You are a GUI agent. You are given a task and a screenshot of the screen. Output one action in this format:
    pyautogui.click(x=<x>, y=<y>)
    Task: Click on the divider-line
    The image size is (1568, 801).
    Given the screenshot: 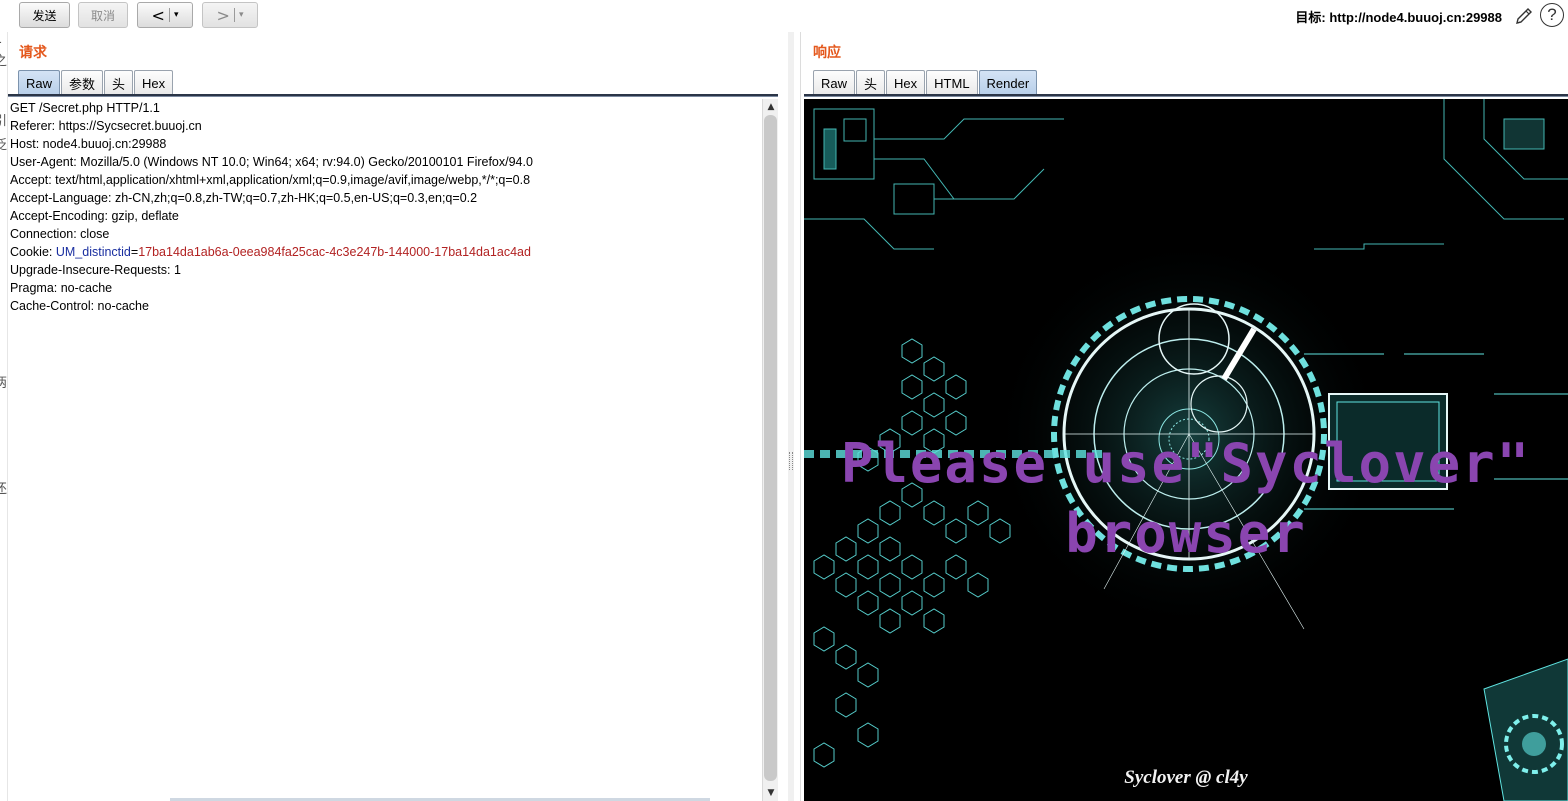 What is the action you would take?
    pyautogui.click(x=800, y=416)
    